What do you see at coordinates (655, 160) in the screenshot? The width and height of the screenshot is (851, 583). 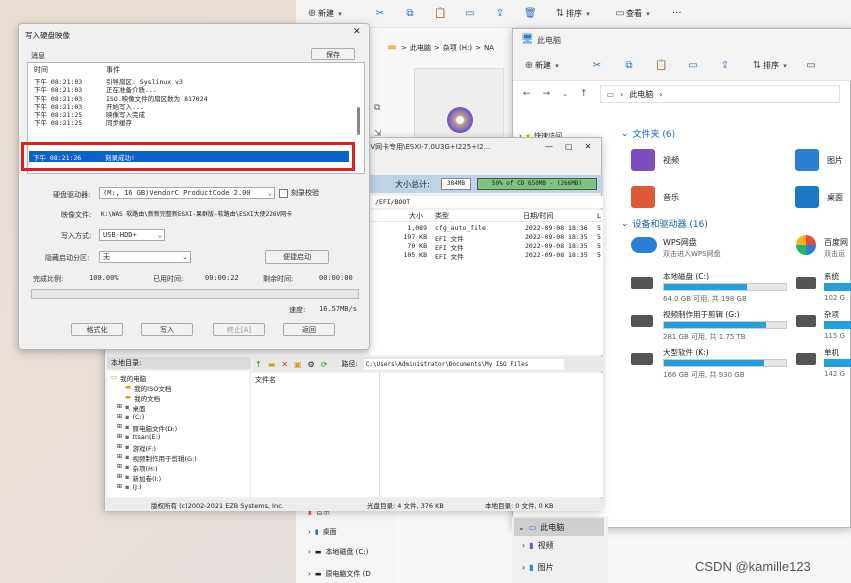 I see `folder-item: 视频` at bounding box center [655, 160].